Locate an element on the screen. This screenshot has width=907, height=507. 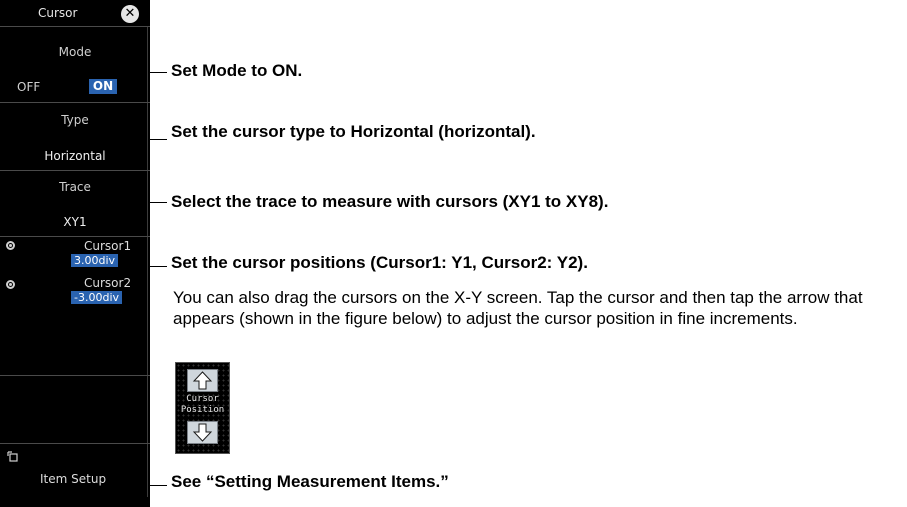
cursor1-value: 3.00div is located at coordinates (95, 260).